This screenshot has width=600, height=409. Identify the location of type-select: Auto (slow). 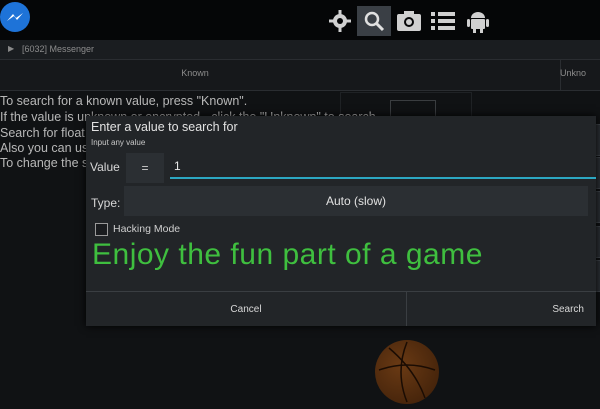
(356, 201).